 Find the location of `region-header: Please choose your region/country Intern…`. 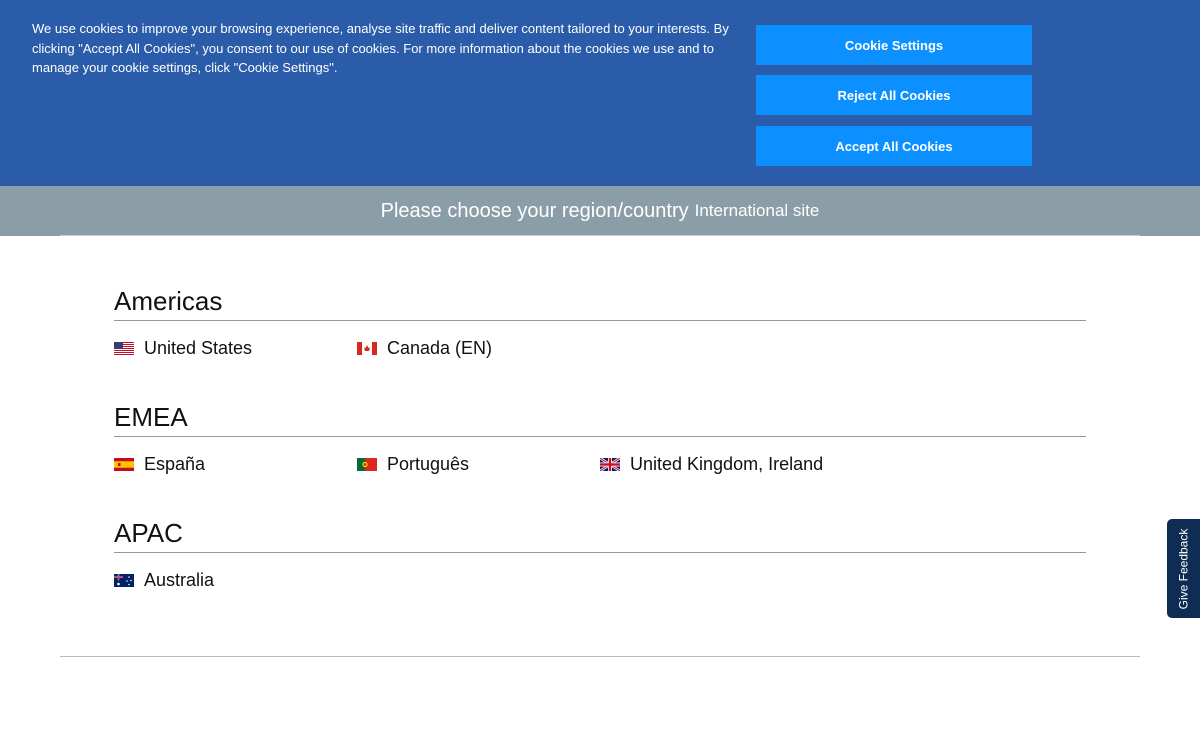

region-header: Please choose your region/country Intern… is located at coordinates (600, 211).